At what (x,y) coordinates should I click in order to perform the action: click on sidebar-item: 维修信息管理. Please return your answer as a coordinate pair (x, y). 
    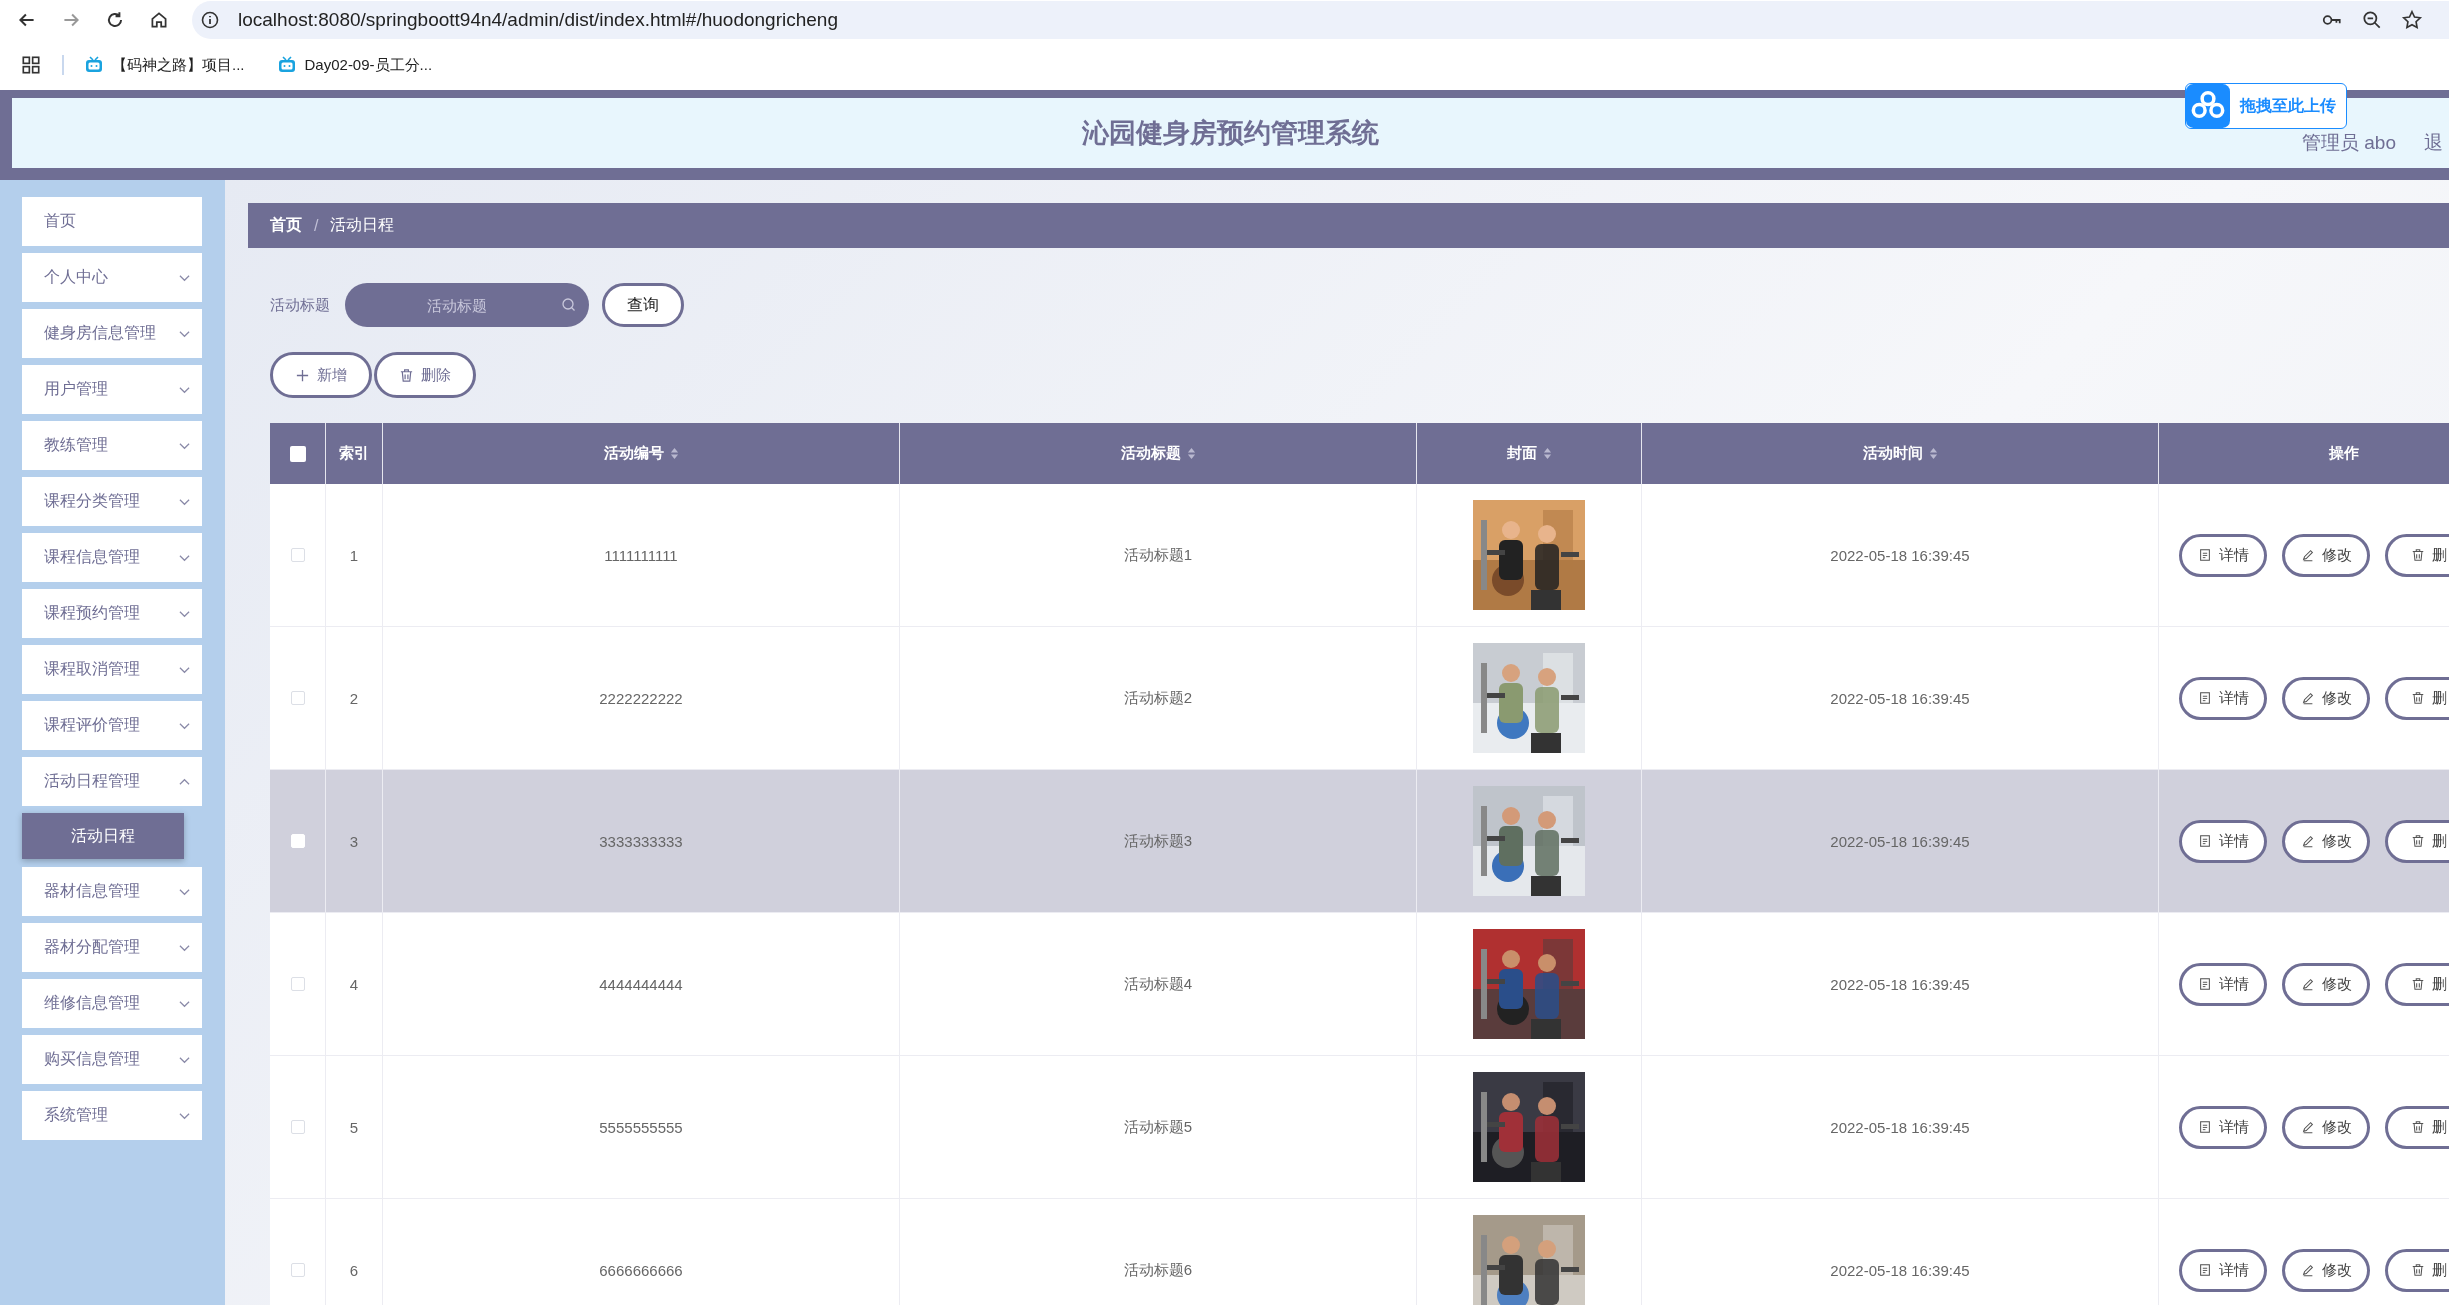
    Looking at the image, I should click on (112, 1003).